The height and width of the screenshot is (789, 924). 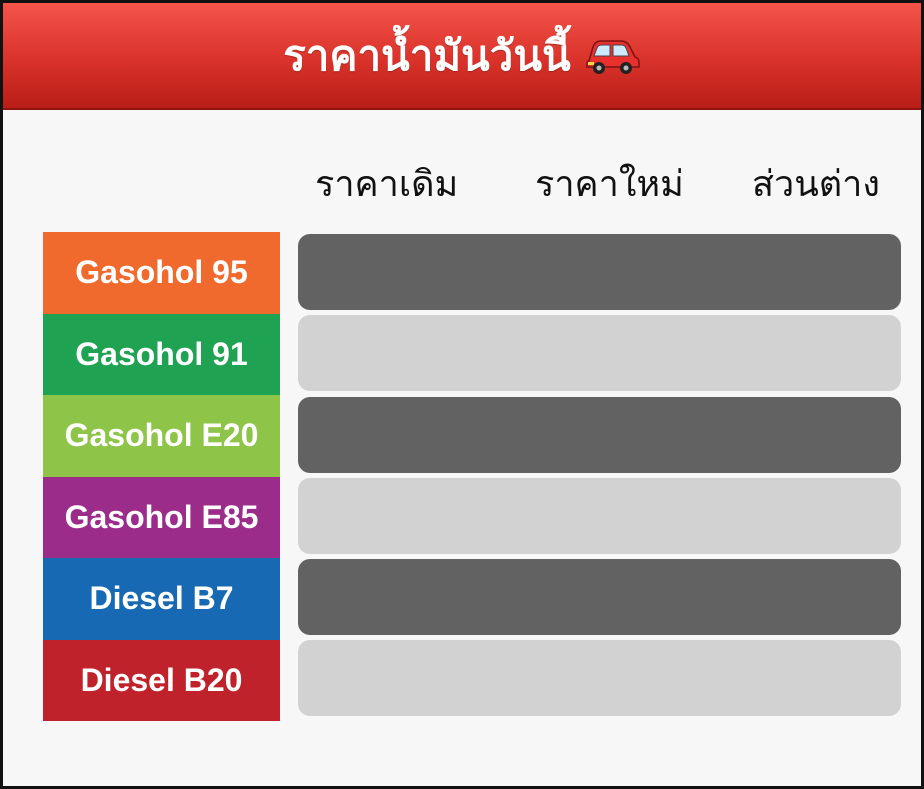 What do you see at coordinates (387, 184) in the screenshot?
I see `column-header-old-price: ราคาเดิม` at bounding box center [387, 184].